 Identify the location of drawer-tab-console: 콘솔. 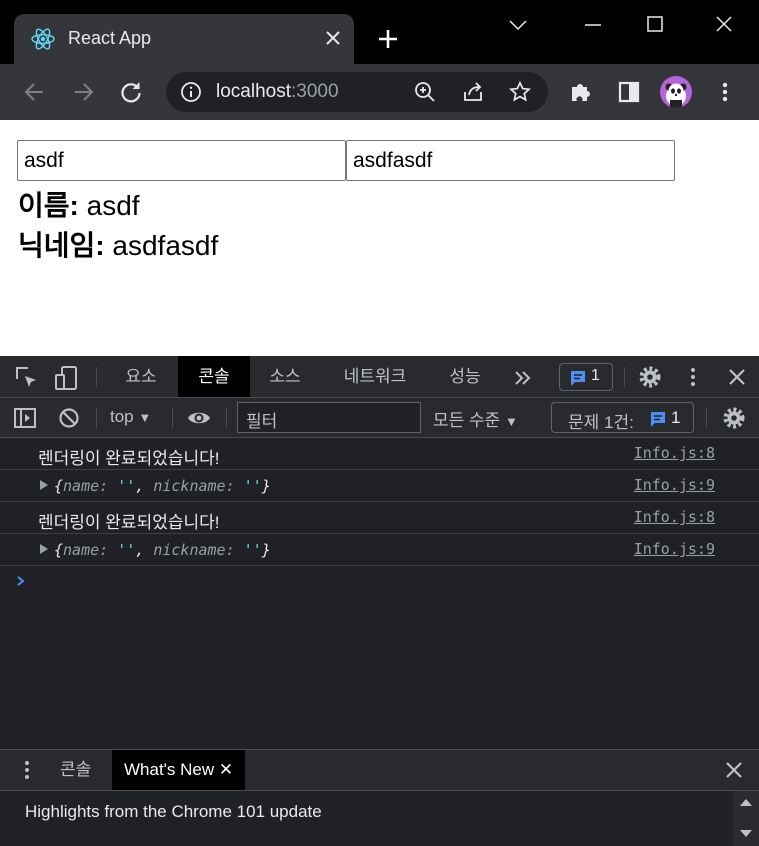
(75, 770).